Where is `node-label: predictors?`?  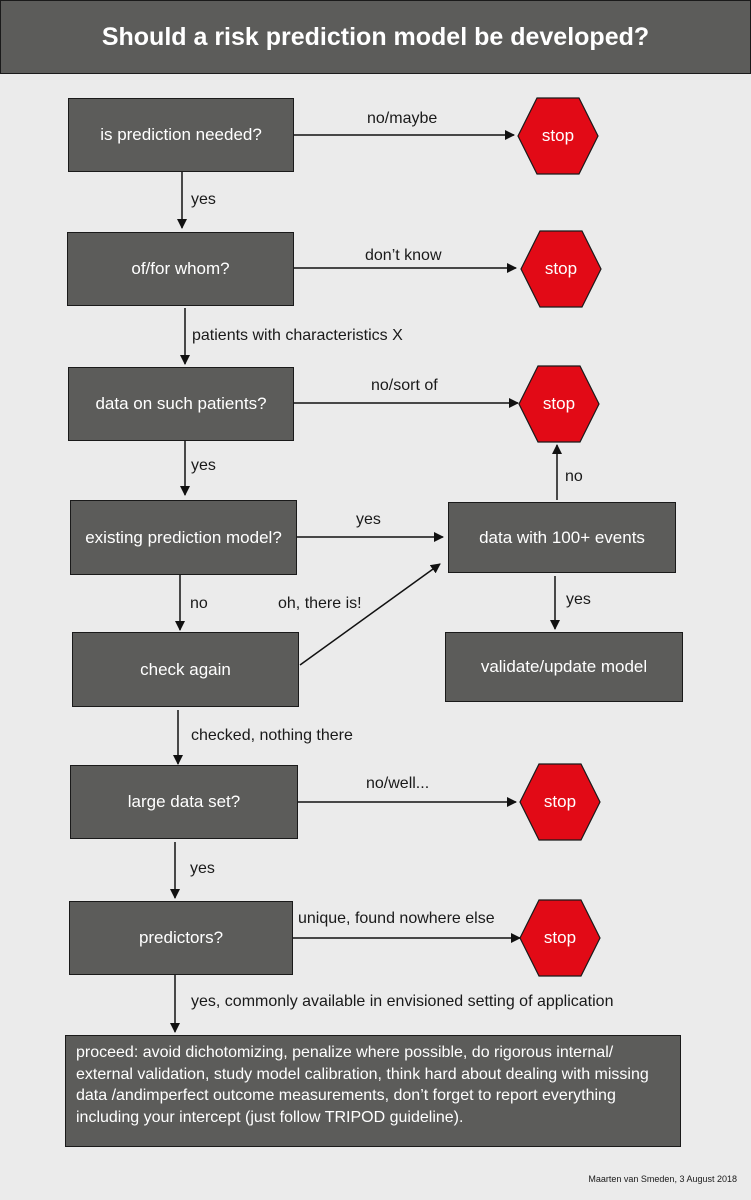
node-label: predictors? is located at coordinates (181, 937).